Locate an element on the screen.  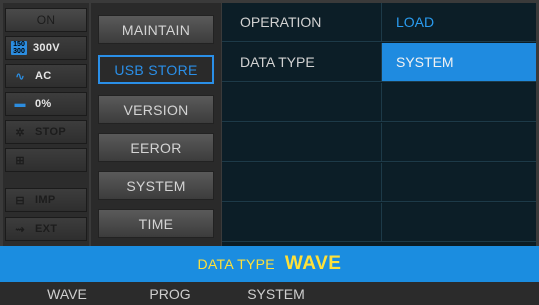
external-label: EXT is located at coordinates (46, 229).